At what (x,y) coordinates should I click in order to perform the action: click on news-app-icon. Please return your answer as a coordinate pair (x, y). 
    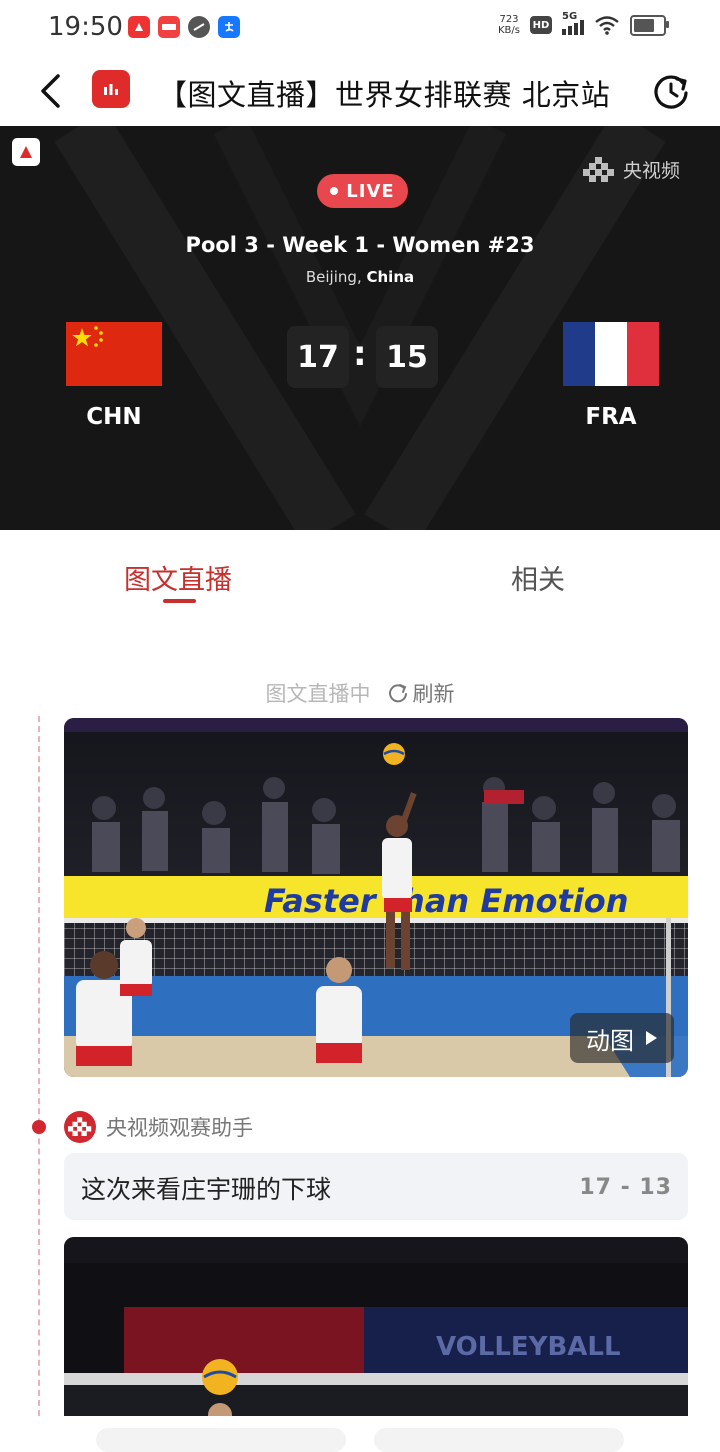
    Looking at the image, I should click on (169, 27).